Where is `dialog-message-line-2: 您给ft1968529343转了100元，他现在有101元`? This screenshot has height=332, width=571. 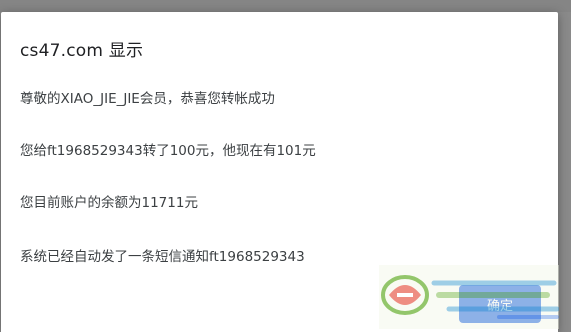
dialog-message-line-2: 您给ft1968529343转了100元，他现在有101元 is located at coordinates (168, 151).